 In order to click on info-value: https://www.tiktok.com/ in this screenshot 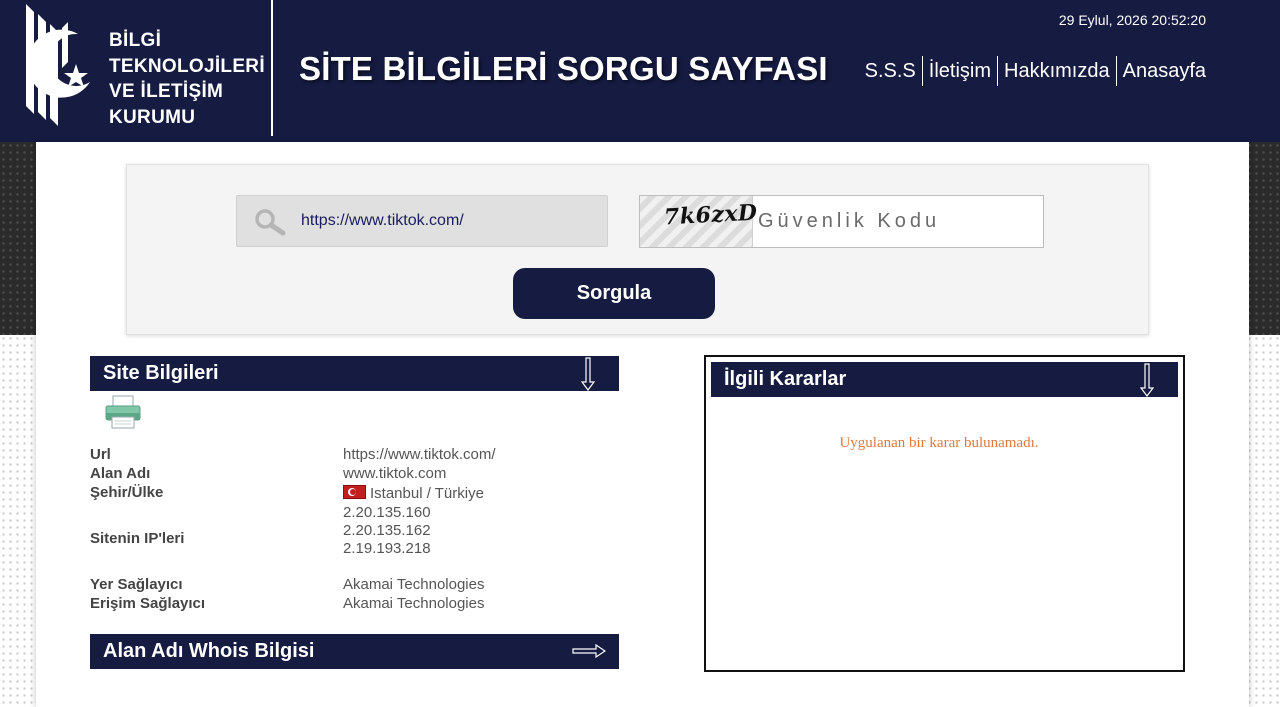, I will do `click(419, 454)`.